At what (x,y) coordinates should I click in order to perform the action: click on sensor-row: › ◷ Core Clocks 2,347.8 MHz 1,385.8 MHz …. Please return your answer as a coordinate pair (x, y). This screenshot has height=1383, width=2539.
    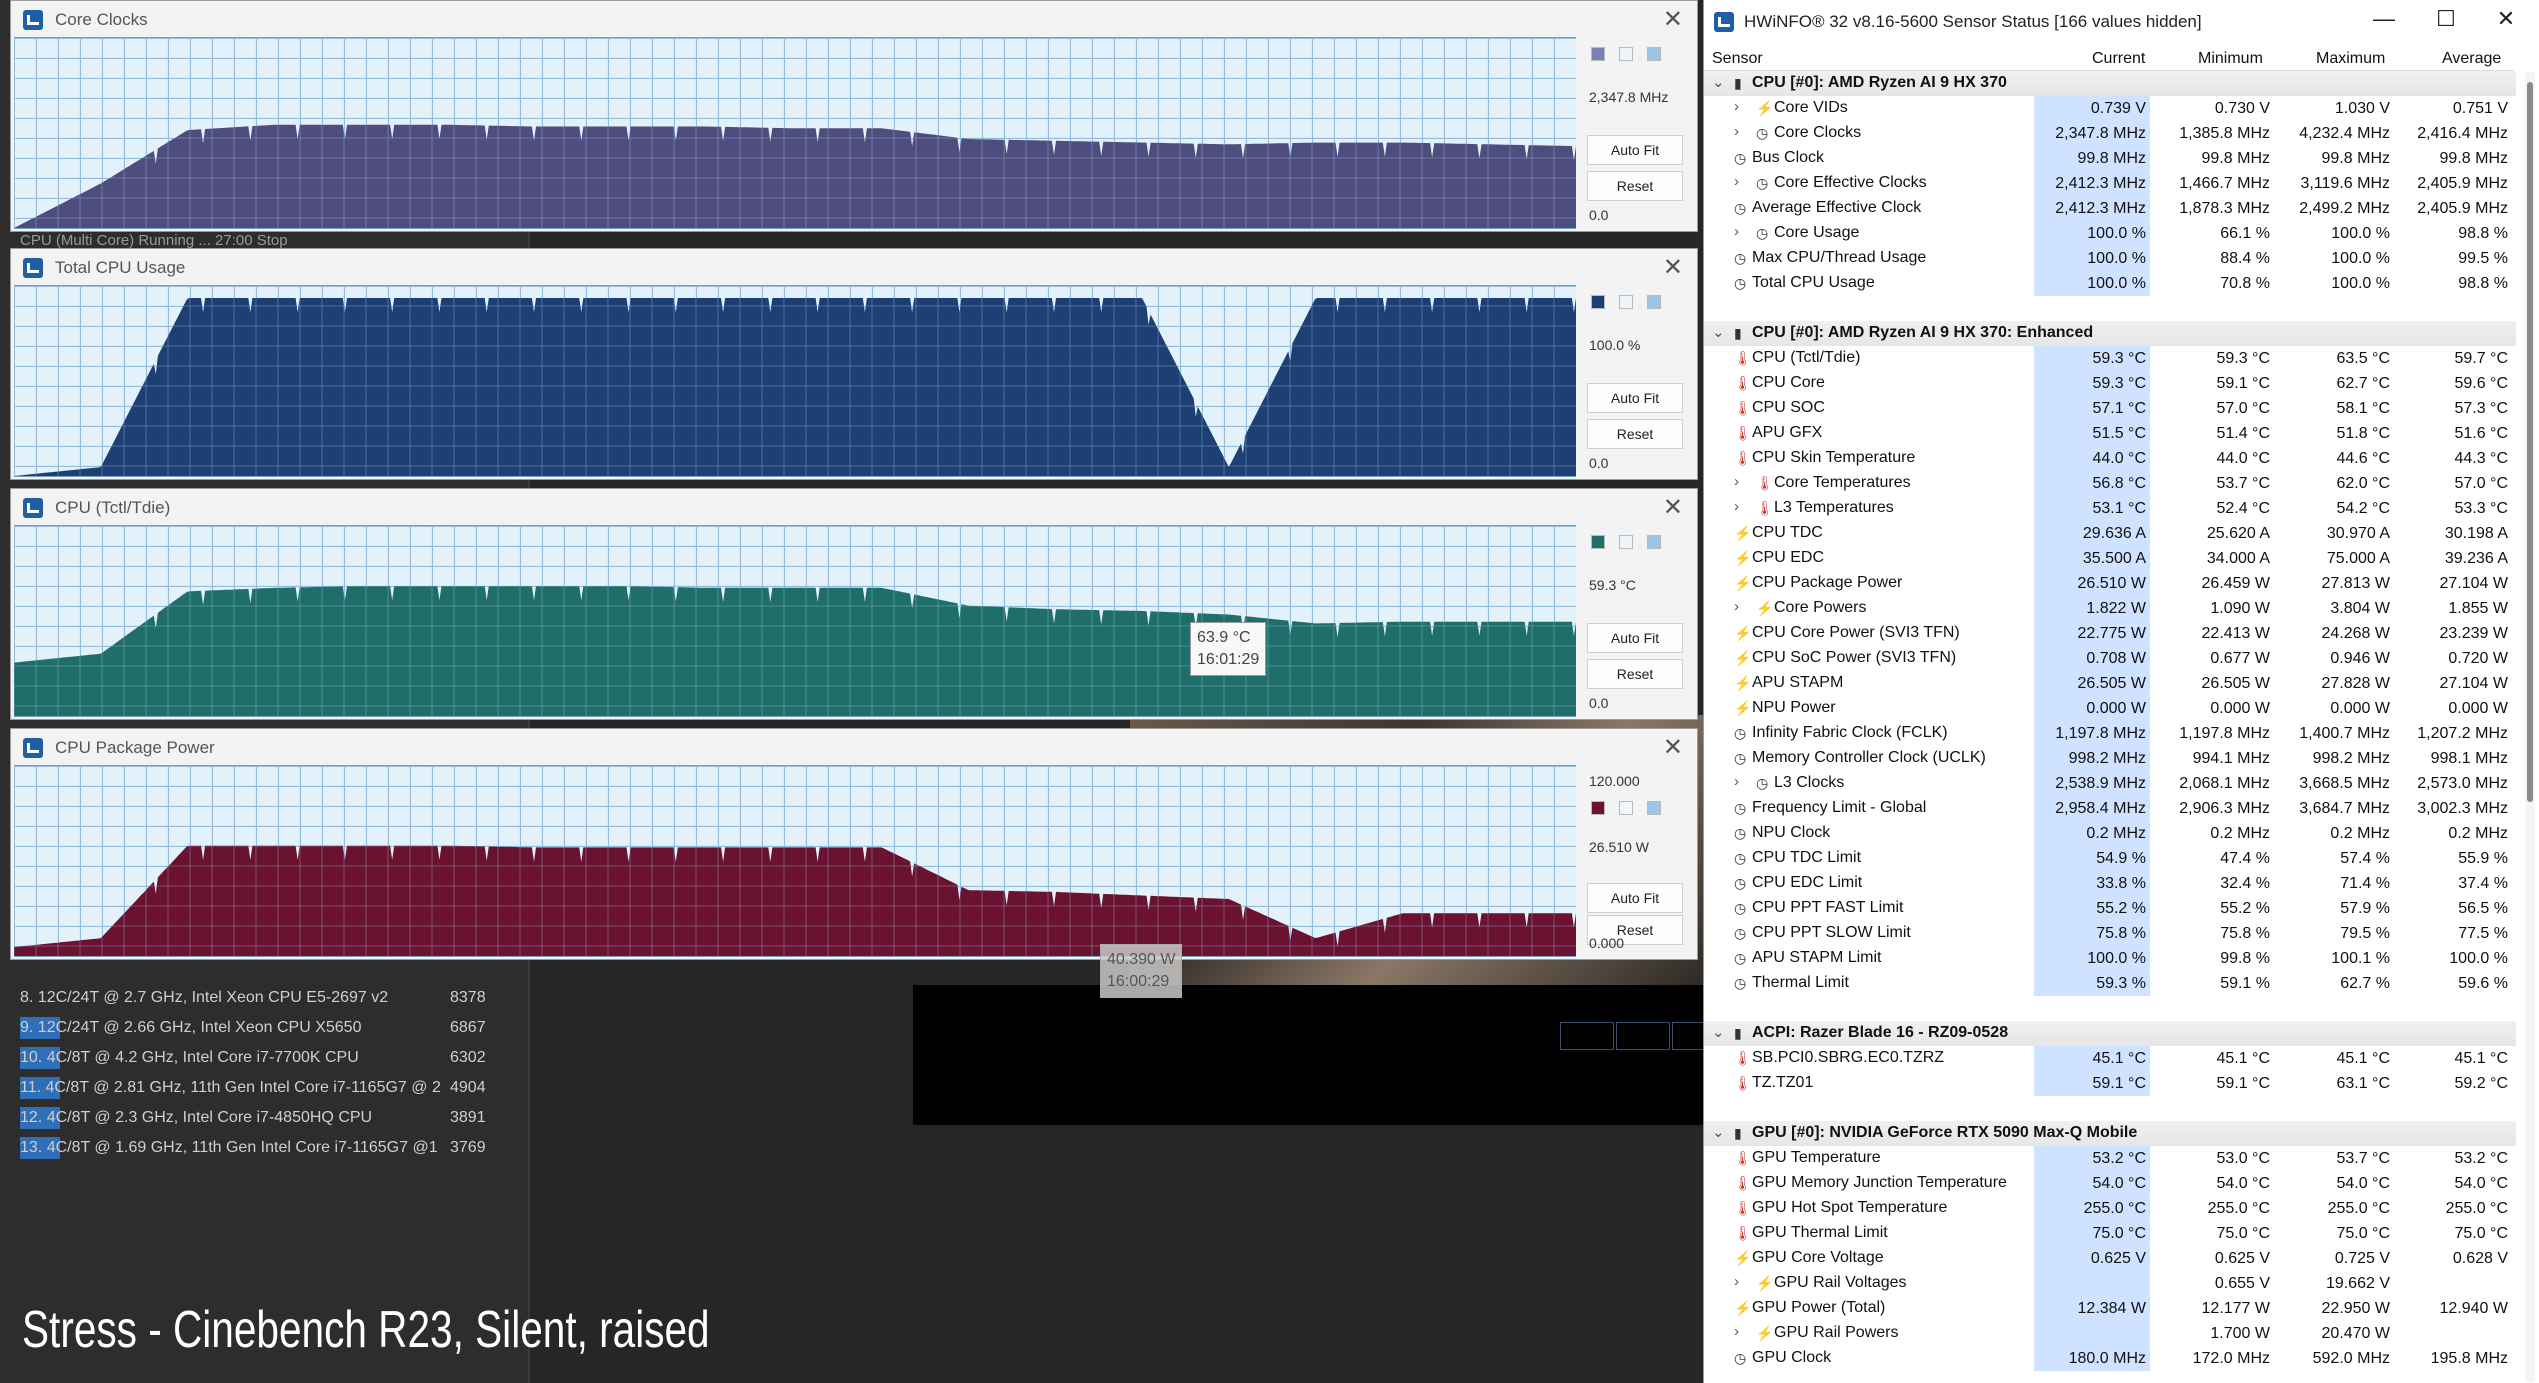
    Looking at the image, I should click on (2110, 133).